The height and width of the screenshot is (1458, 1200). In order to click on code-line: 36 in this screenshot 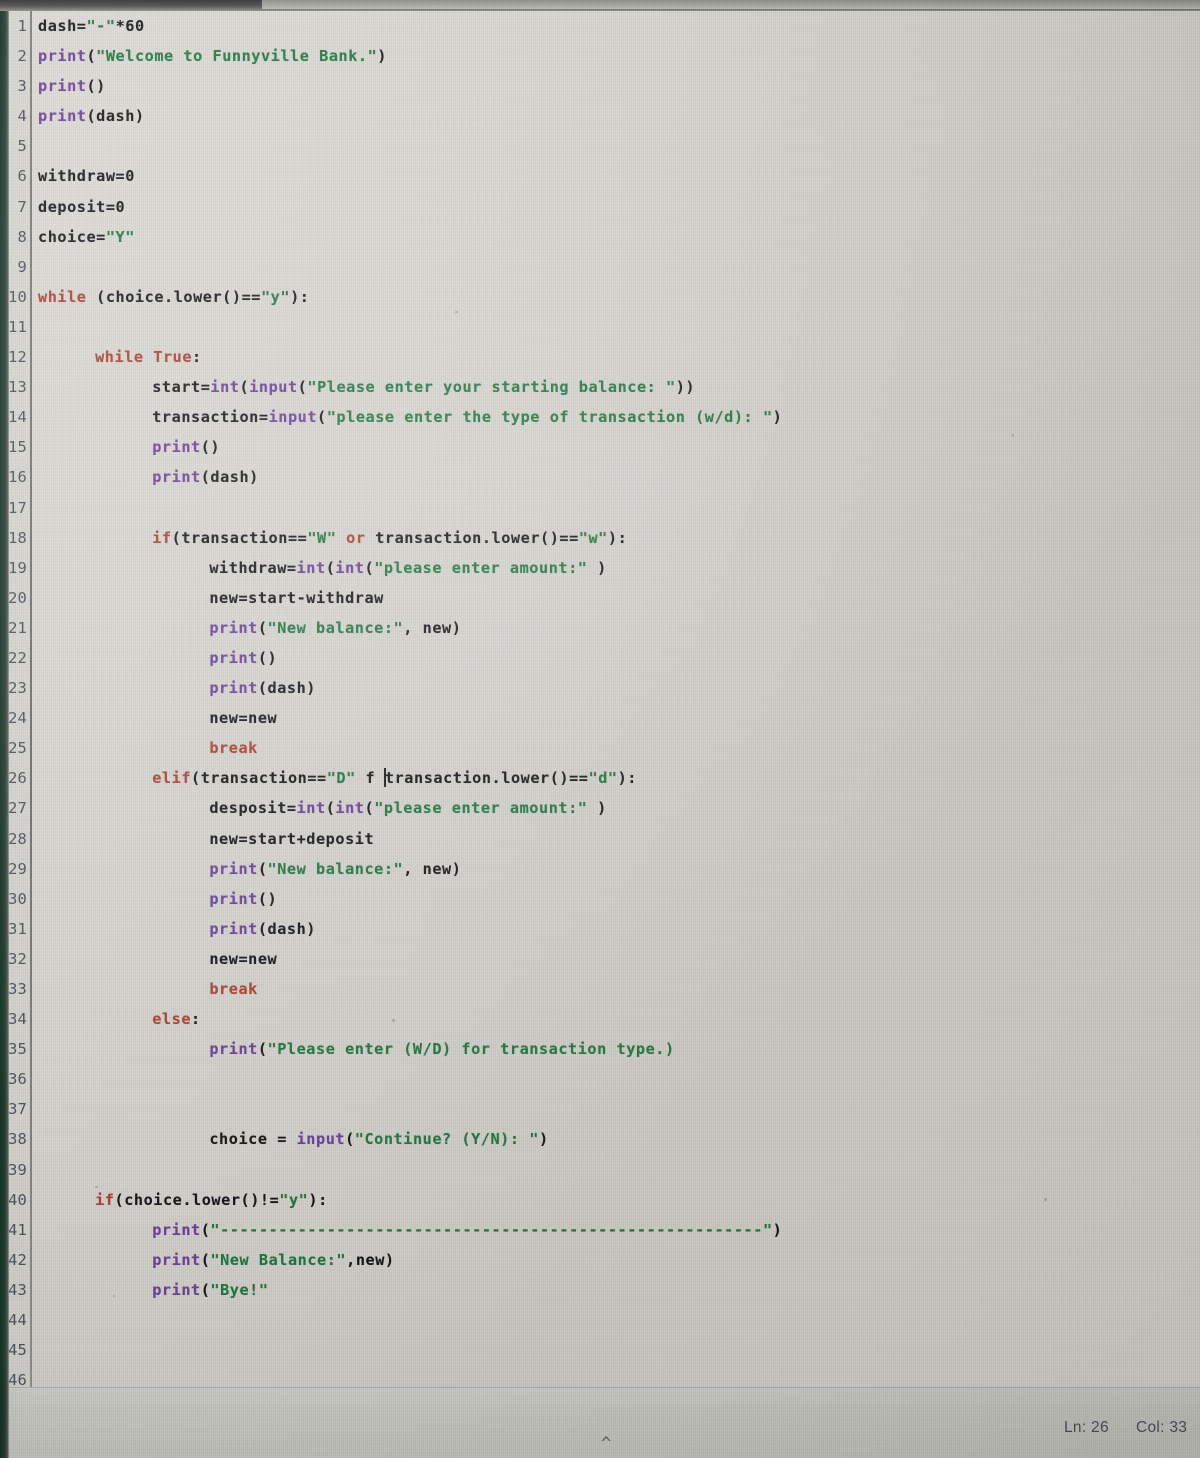, I will do `click(595, 1079)`.